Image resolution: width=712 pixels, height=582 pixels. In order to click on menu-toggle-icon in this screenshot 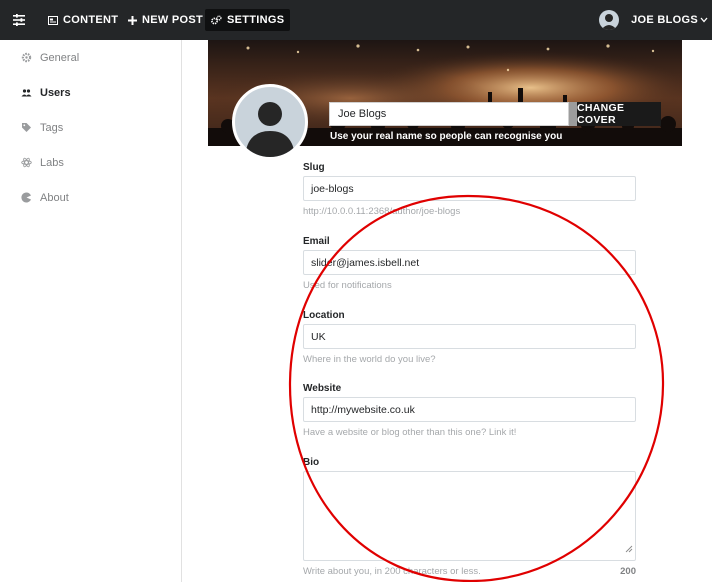, I will do `click(19, 20)`.